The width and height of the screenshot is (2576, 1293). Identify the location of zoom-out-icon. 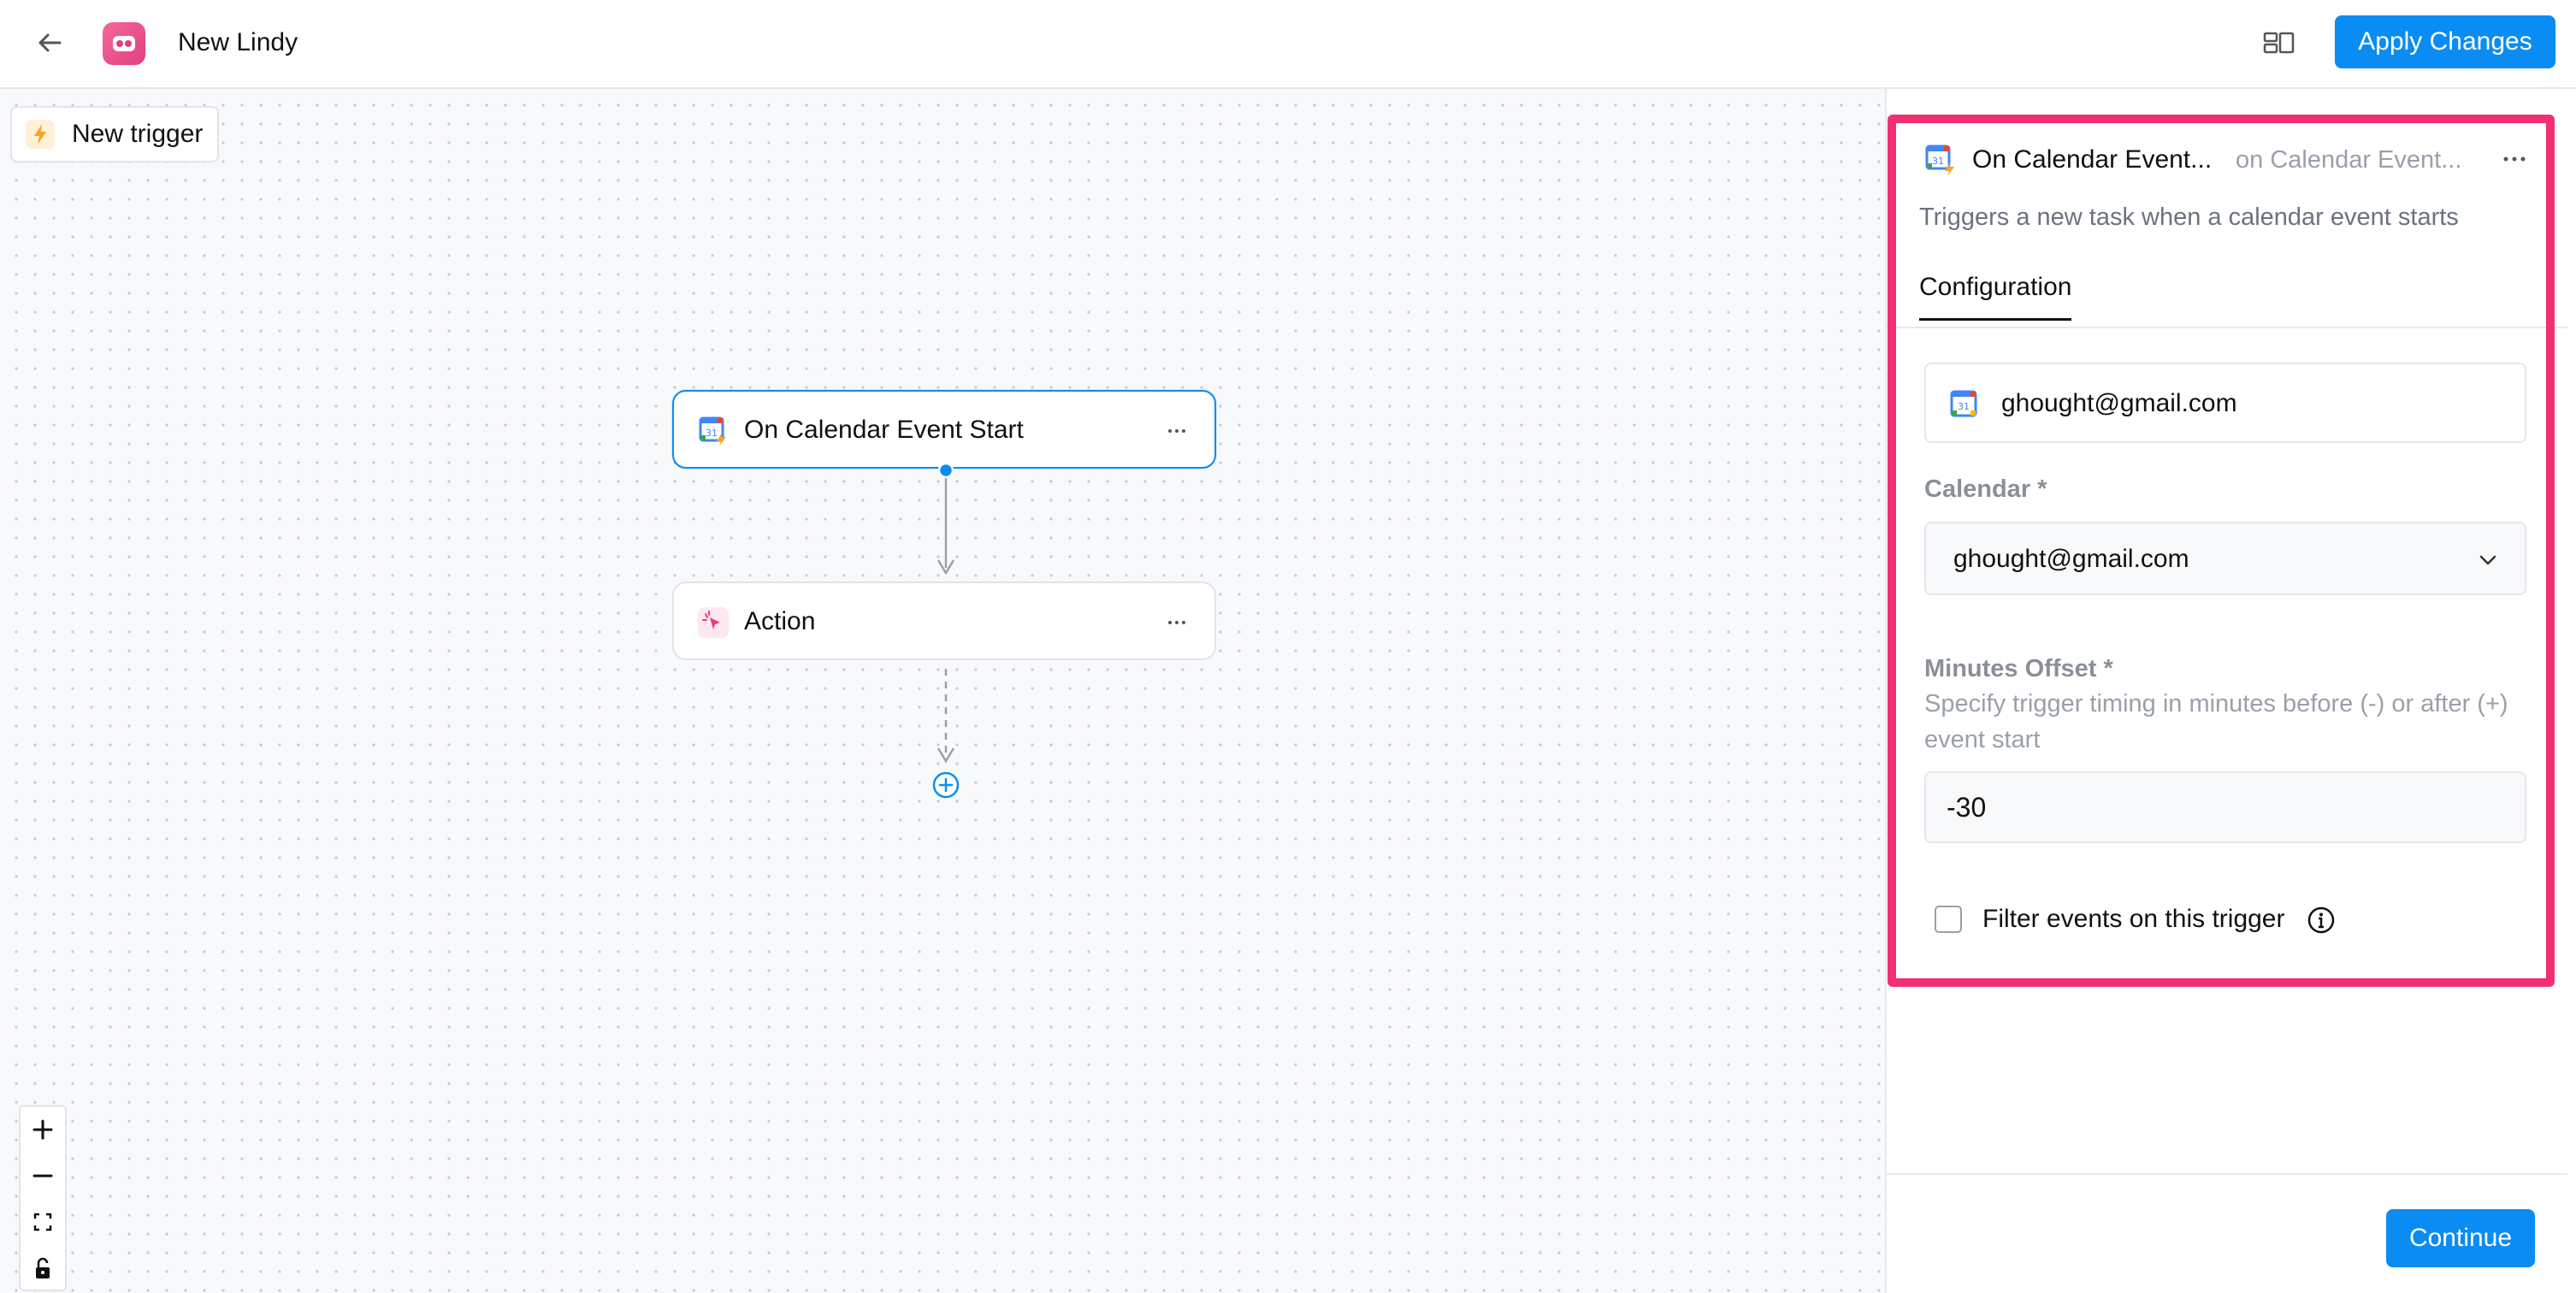
(43, 1176).